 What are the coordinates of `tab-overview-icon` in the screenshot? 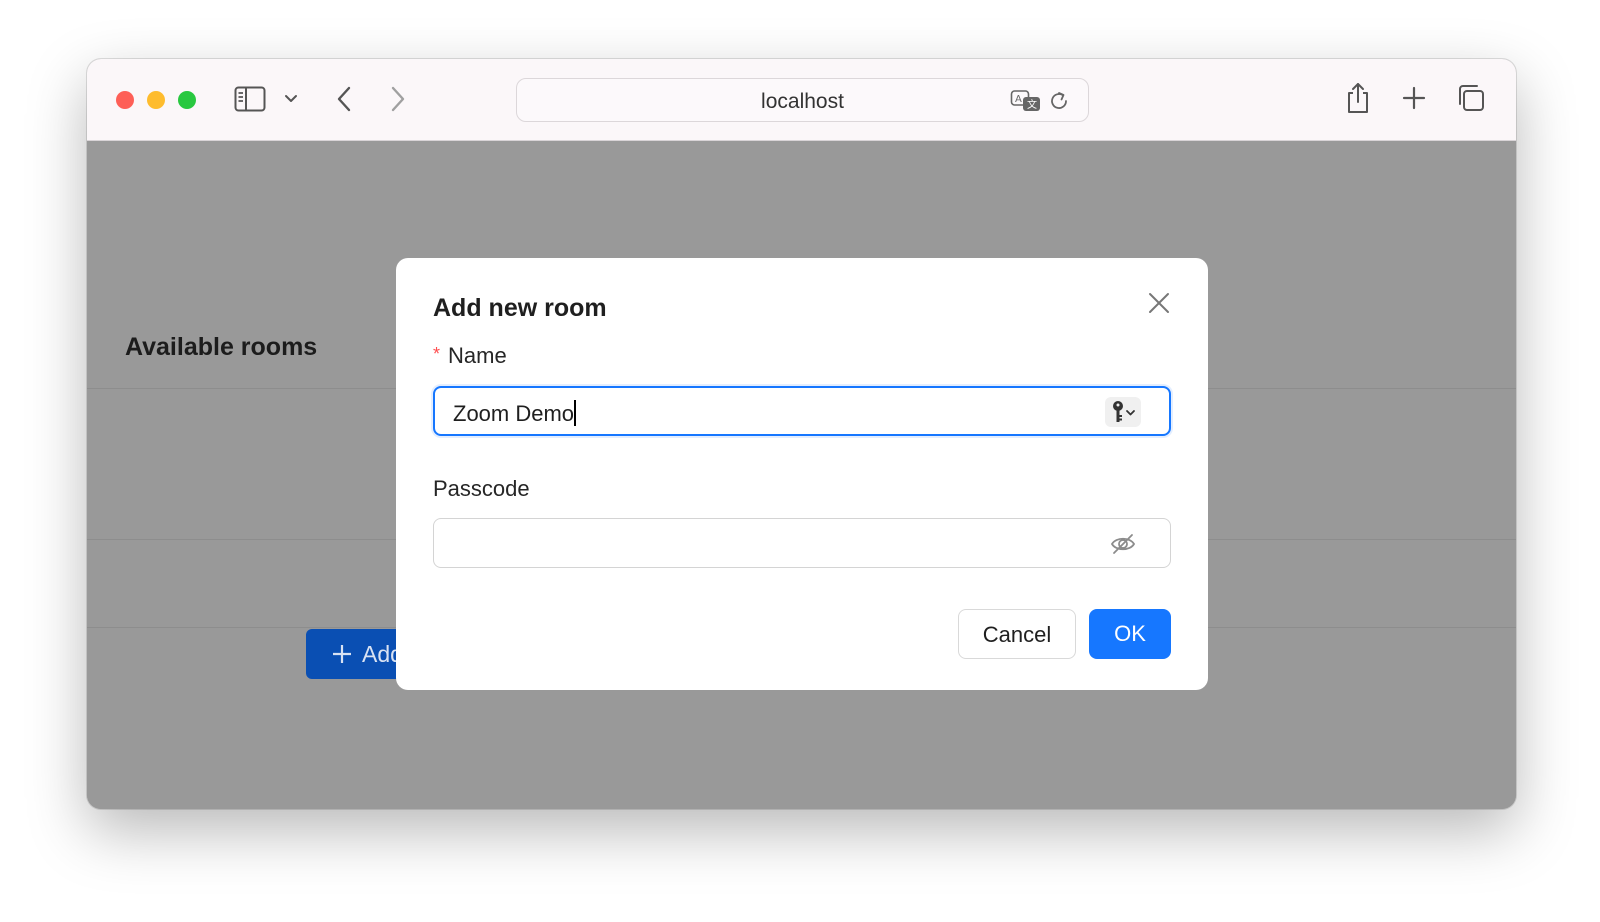 It's located at (1471, 98).